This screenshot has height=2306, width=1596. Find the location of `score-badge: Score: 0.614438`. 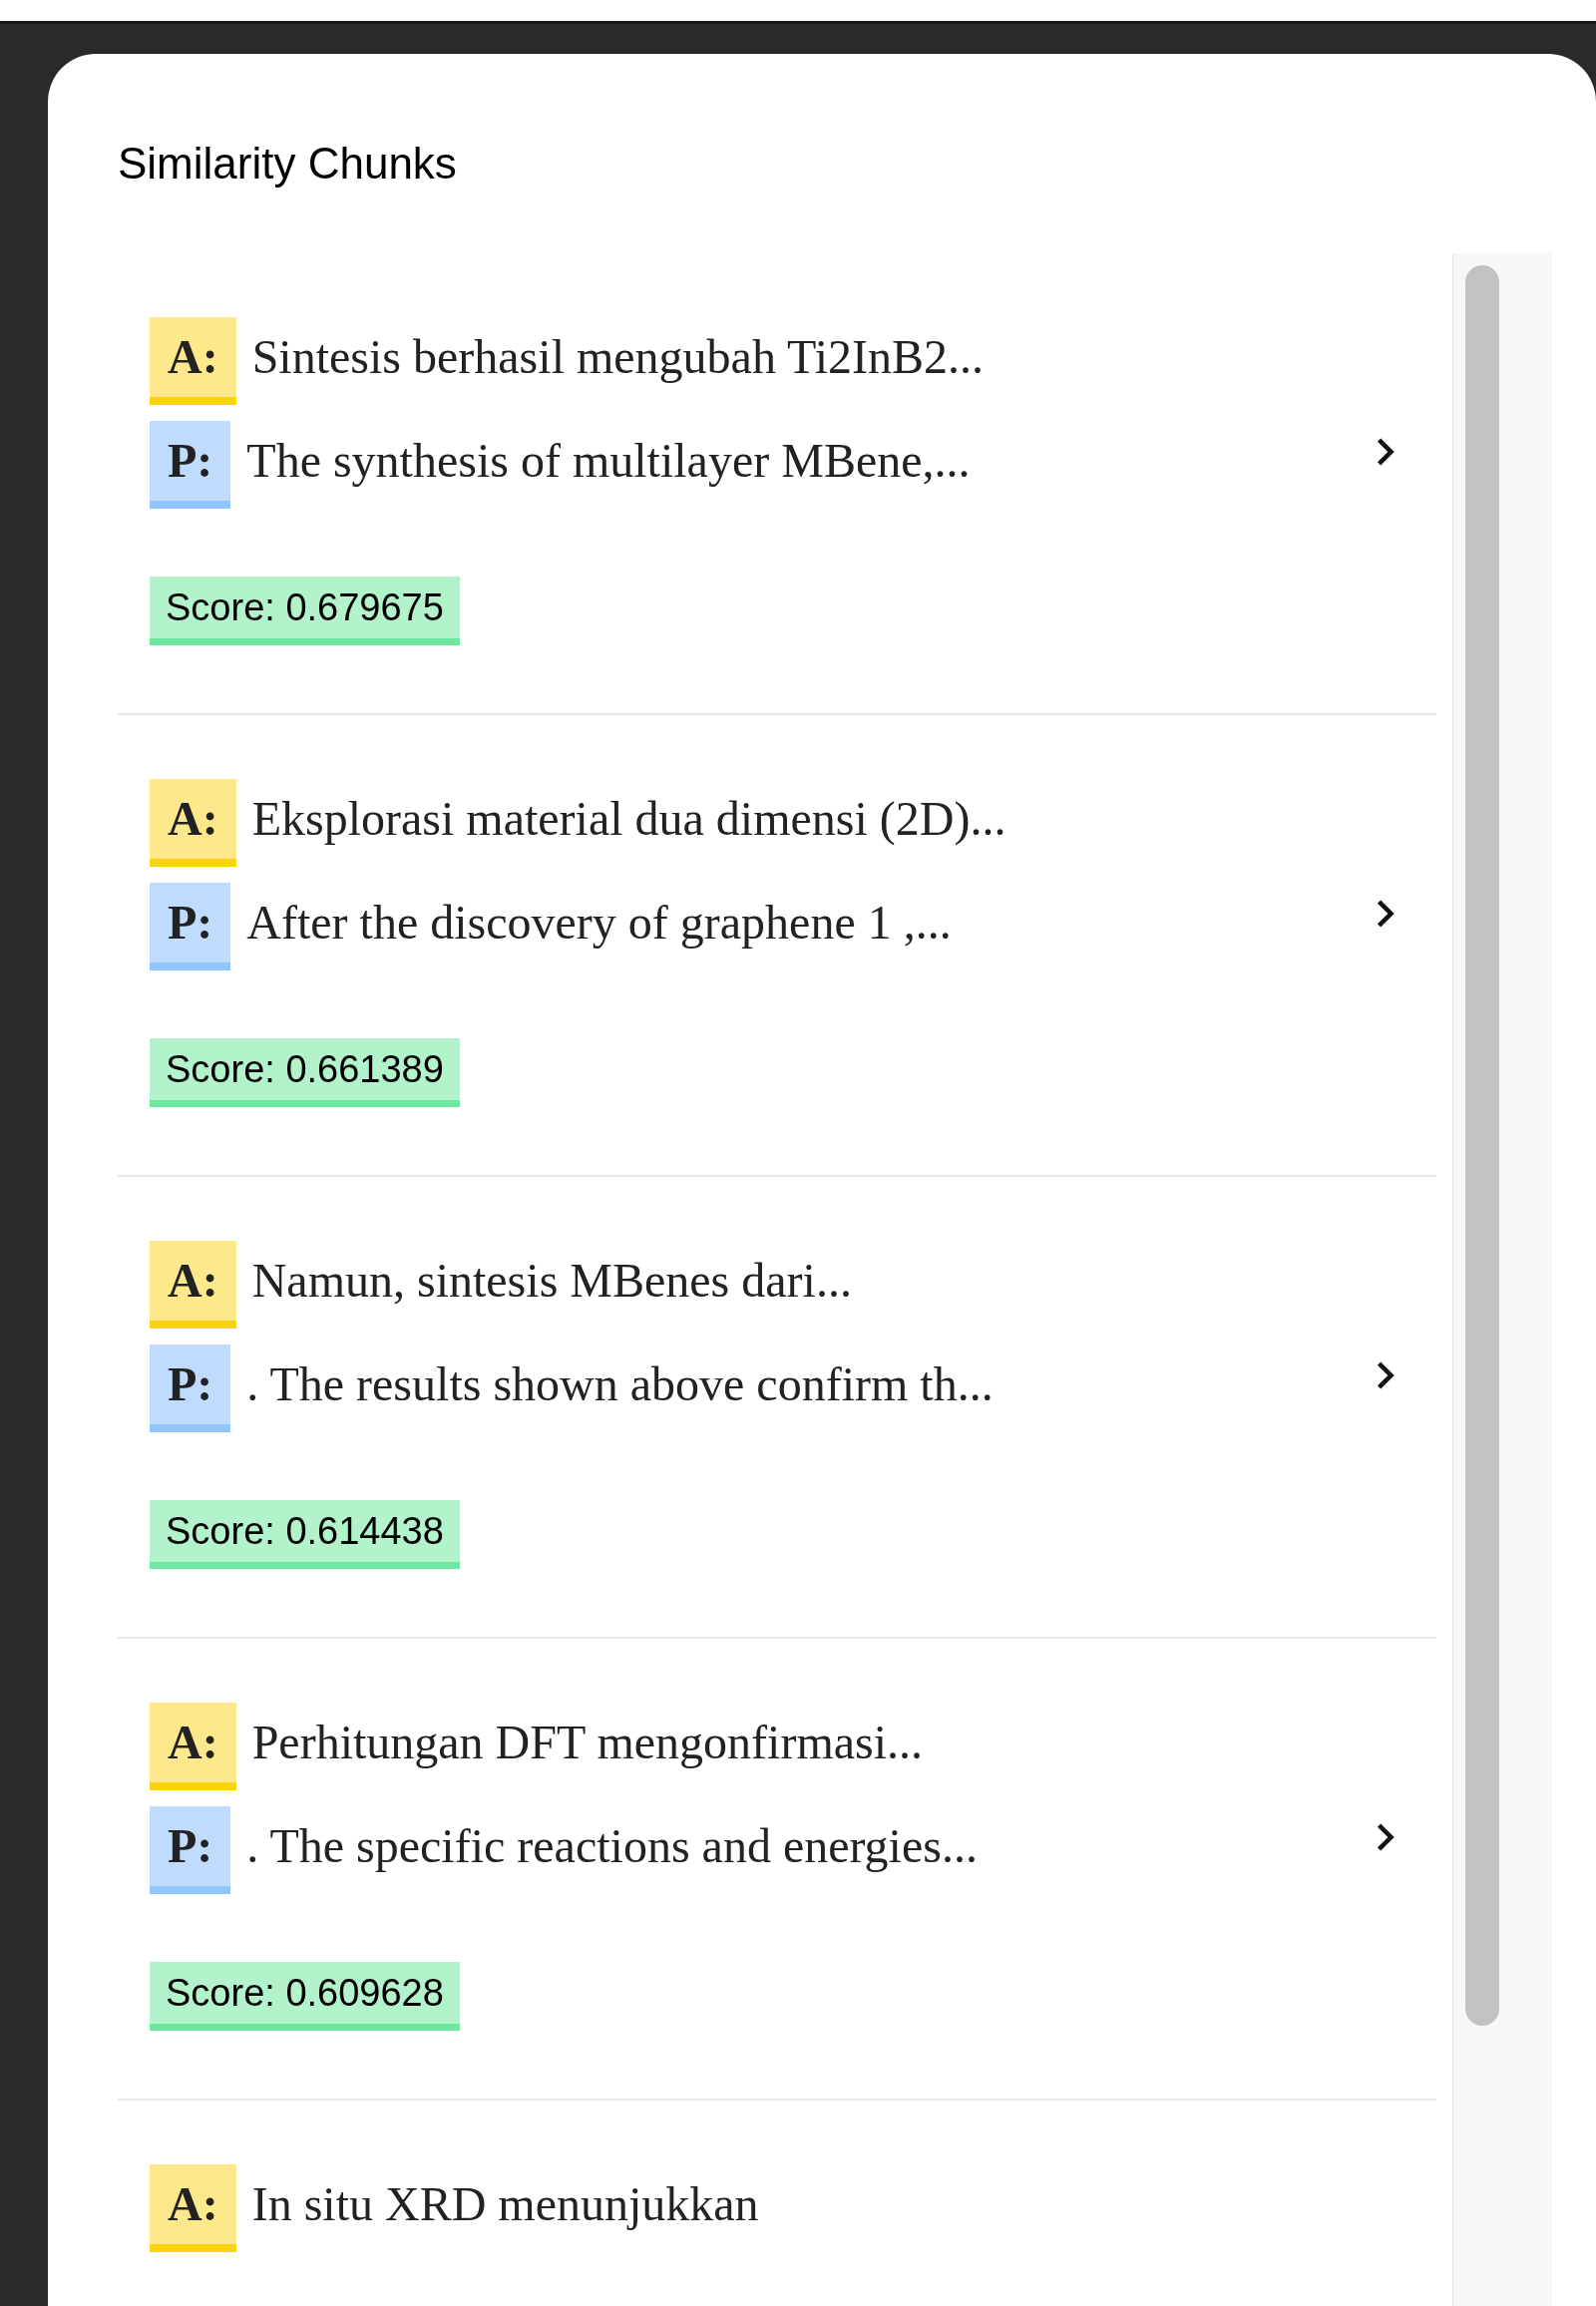

score-badge: Score: 0.614438 is located at coordinates (305, 1534).